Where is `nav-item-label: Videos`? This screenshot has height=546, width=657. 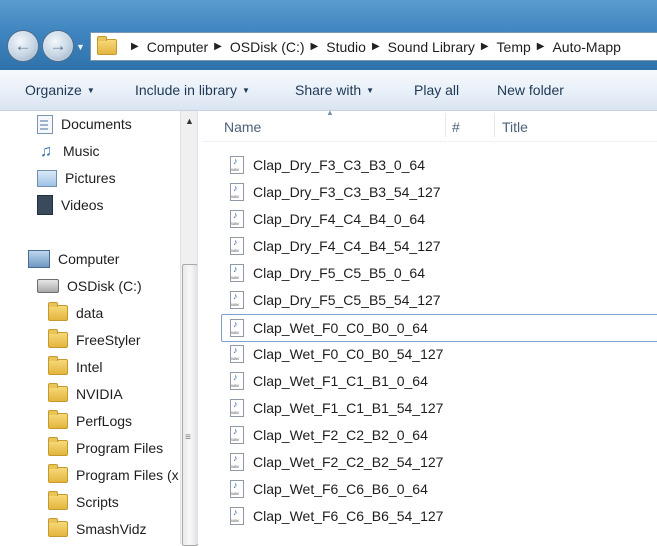
nav-item-label: Videos is located at coordinates (82, 205).